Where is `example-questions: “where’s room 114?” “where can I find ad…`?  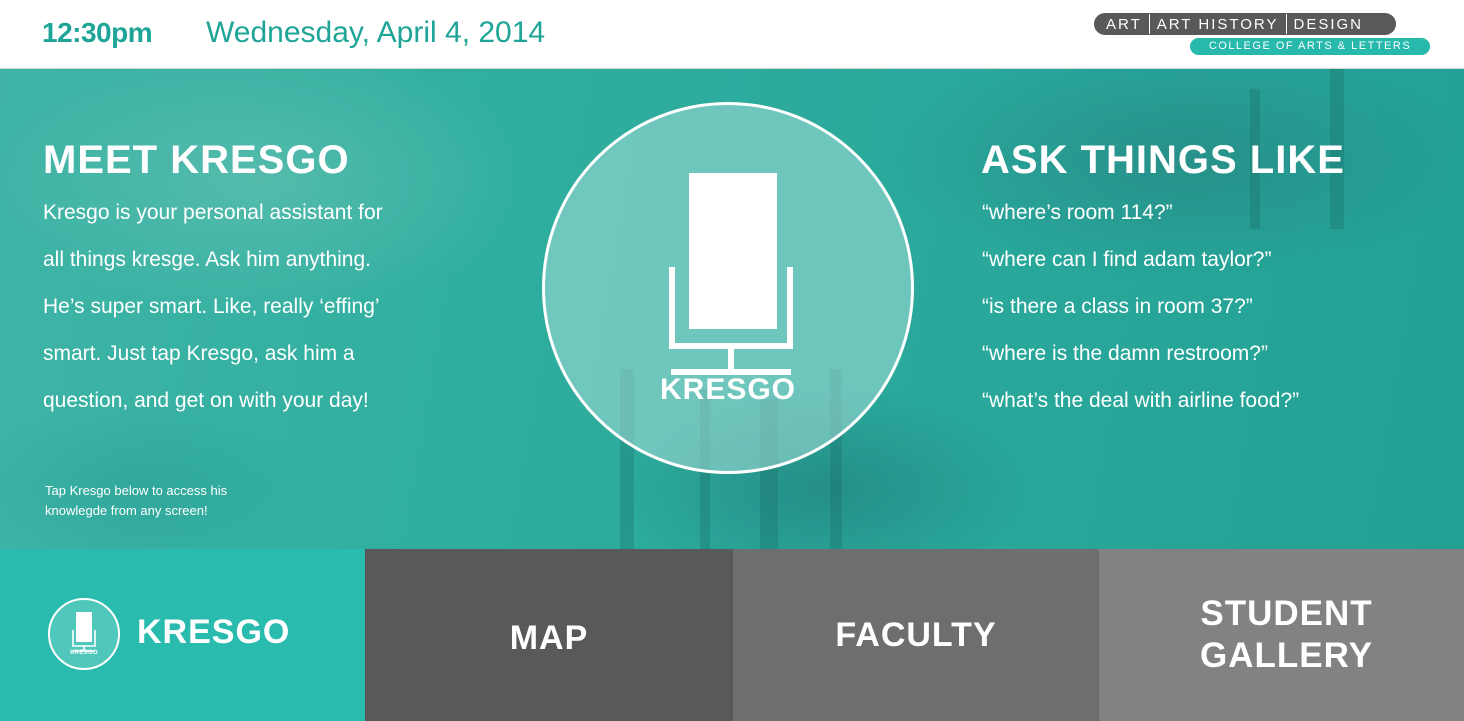 example-questions: “where’s room 114?” “where can I find ad… is located at coordinates (1140, 306).